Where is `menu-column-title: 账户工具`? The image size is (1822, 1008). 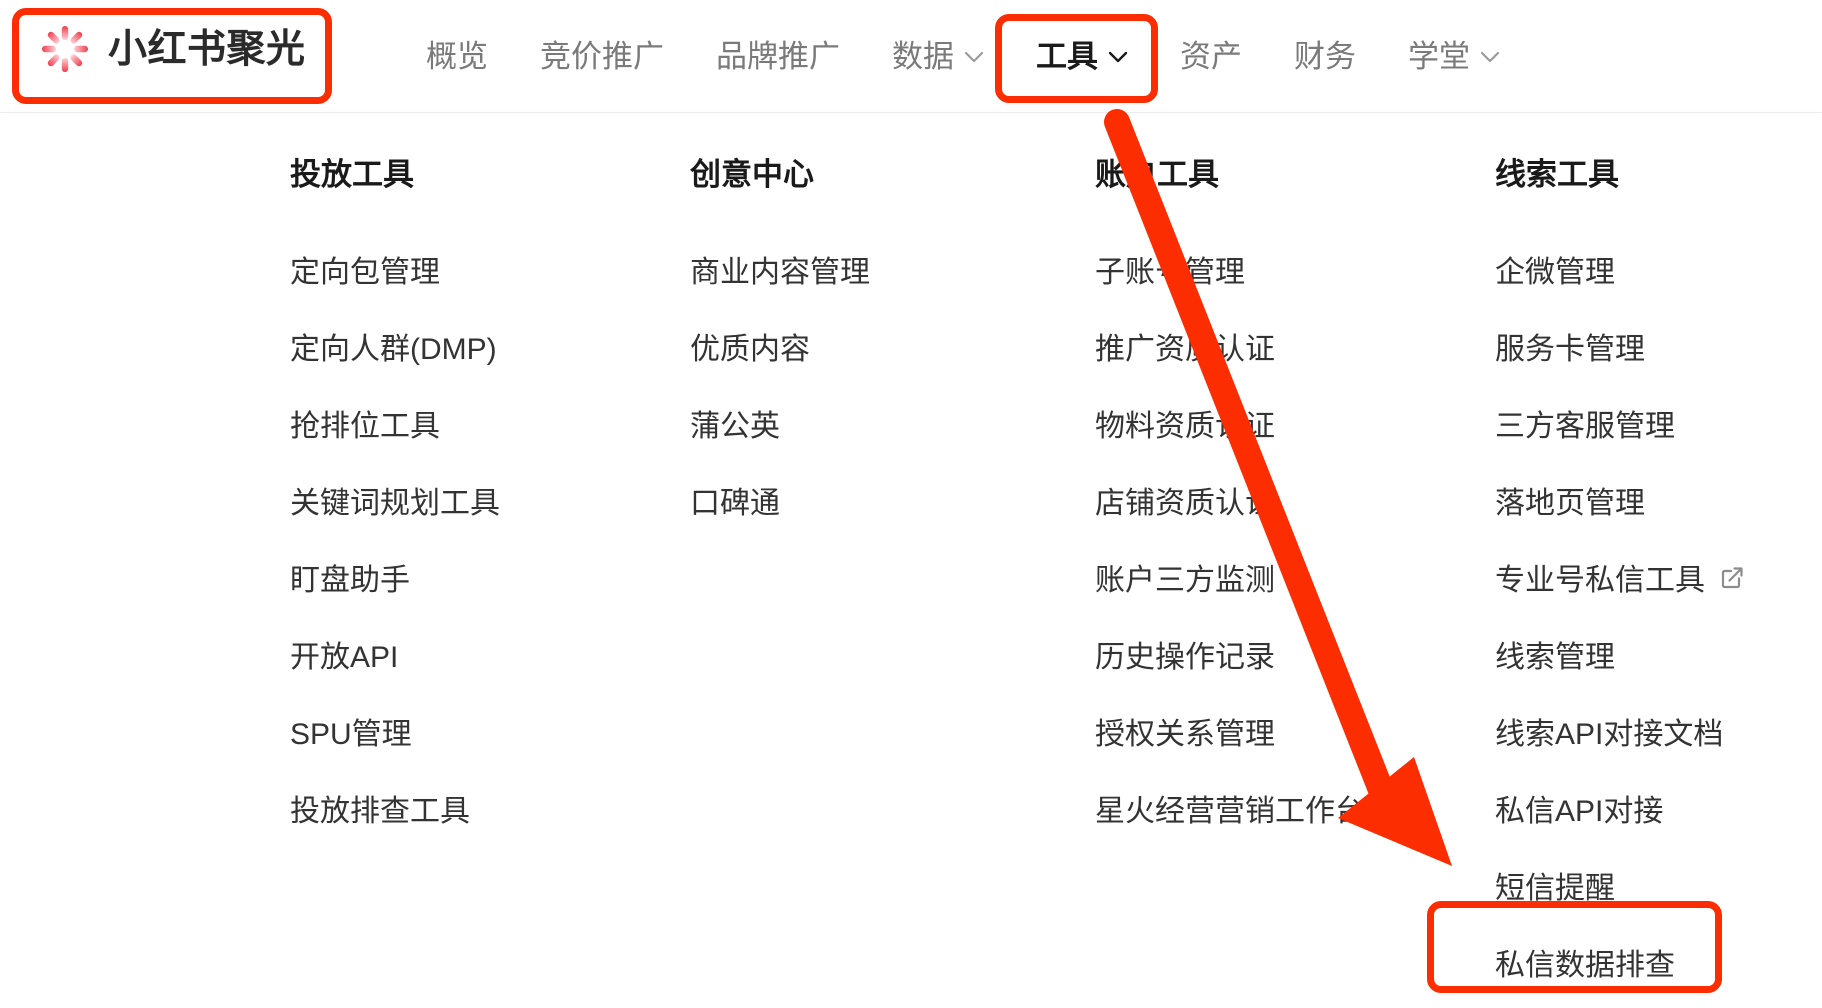 menu-column-title: 账户工具 is located at coordinates (1157, 174).